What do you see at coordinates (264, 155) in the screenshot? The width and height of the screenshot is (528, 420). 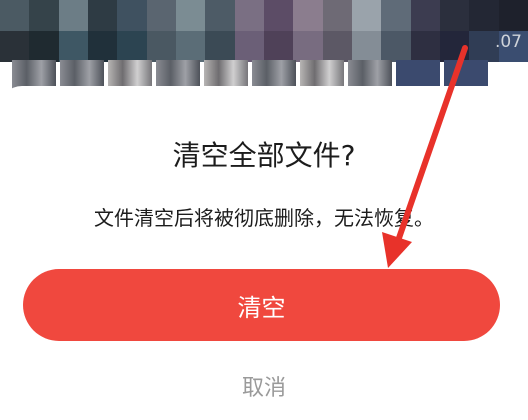 I see `dialog-title: 清空全部文件?` at bounding box center [264, 155].